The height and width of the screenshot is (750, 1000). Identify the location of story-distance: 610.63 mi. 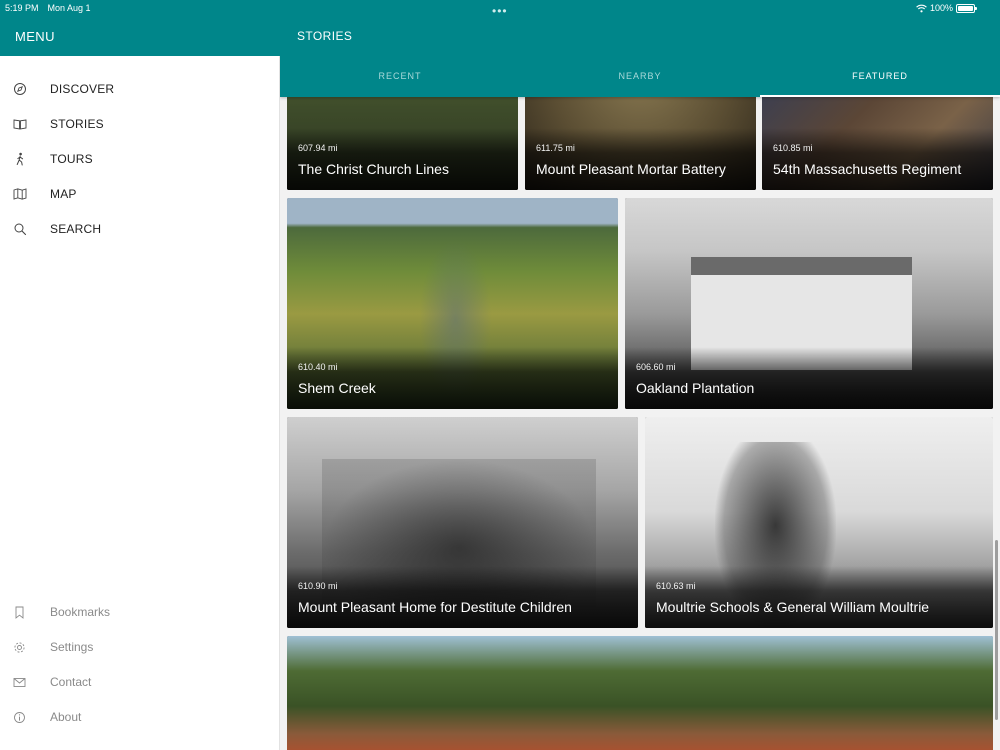
(676, 586).